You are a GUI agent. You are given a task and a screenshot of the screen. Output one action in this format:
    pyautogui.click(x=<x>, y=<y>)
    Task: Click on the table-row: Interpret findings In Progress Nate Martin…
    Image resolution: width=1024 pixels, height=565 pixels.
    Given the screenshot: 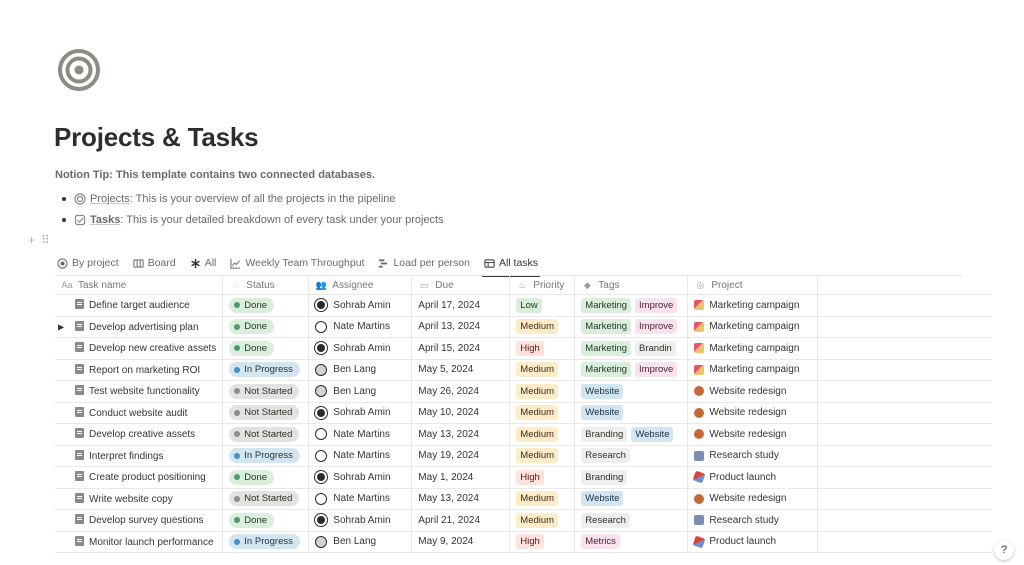 What is the action you would take?
    pyautogui.click(x=523, y=456)
    